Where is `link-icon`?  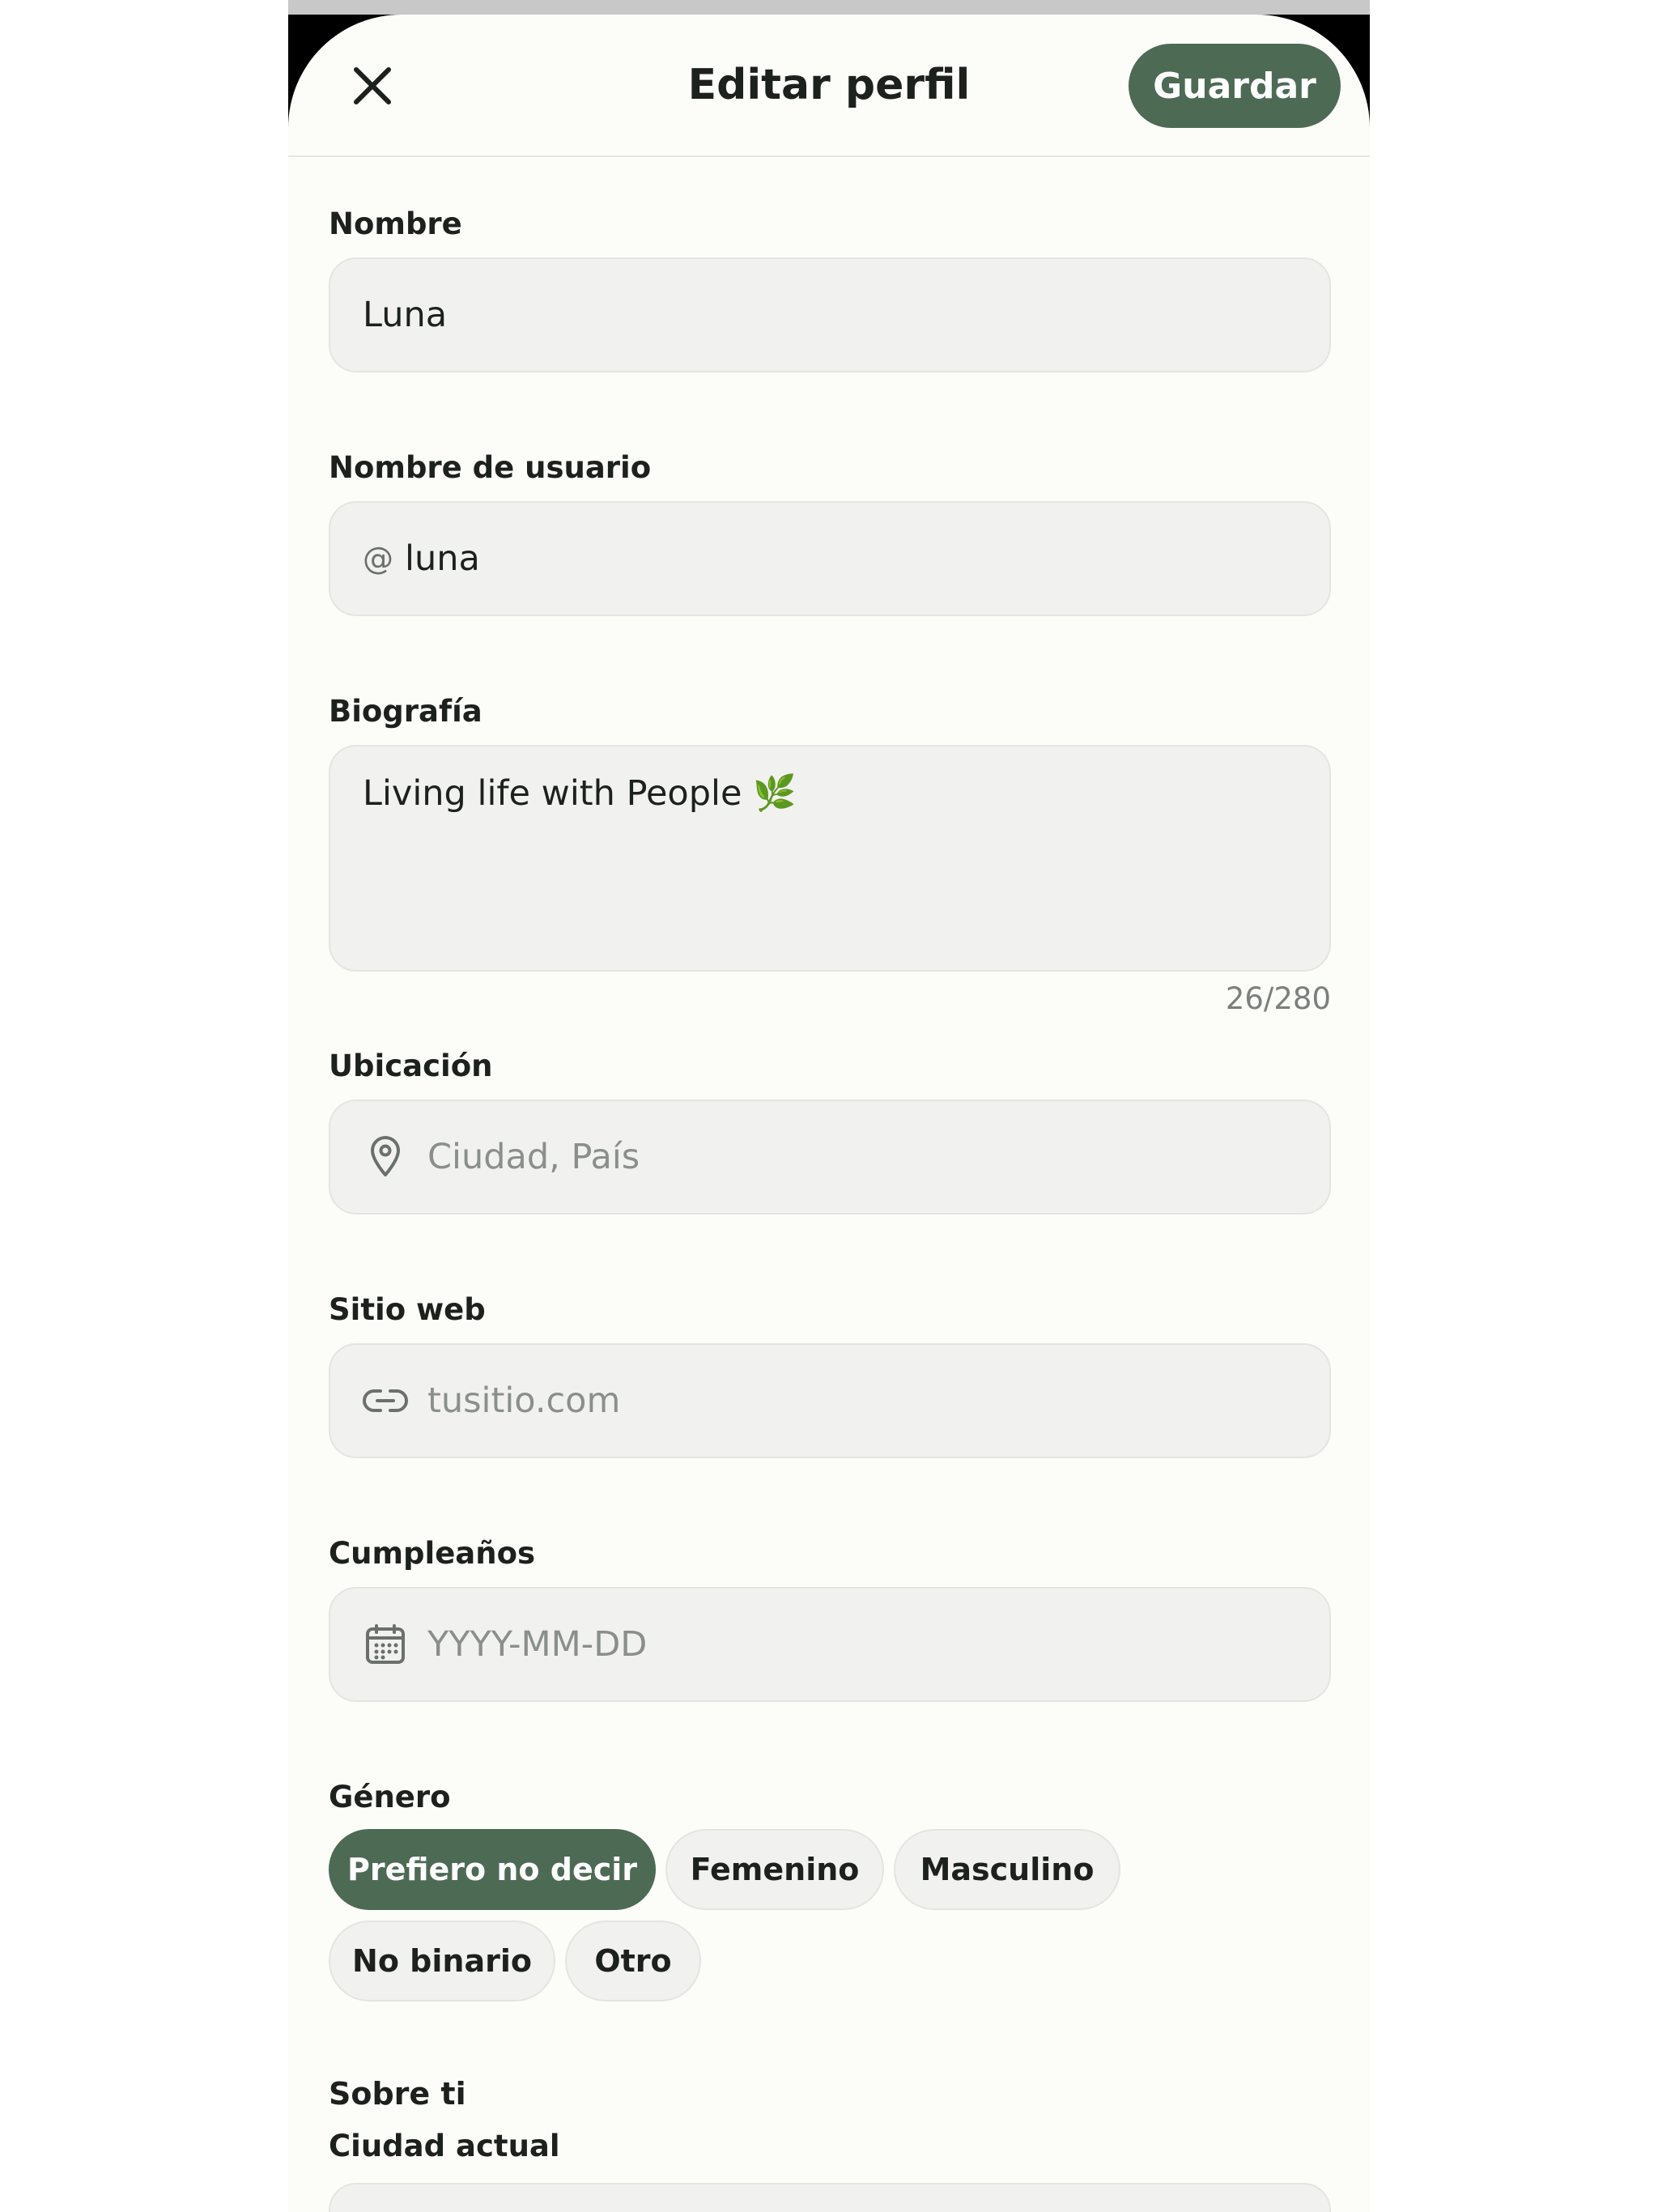
link-icon is located at coordinates (385, 1401).